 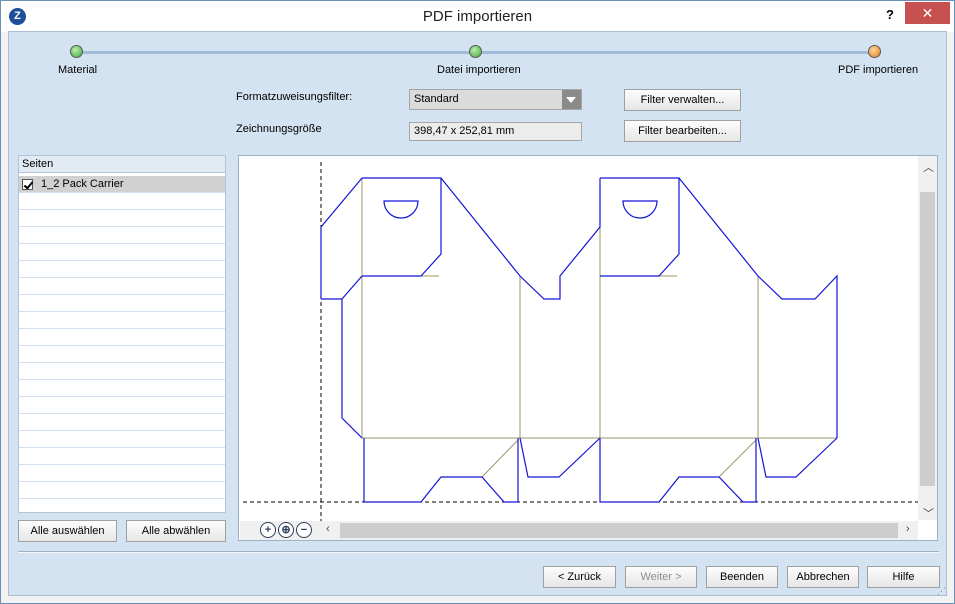 What do you see at coordinates (495, 99) in the screenshot?
I see `format-filter-dropdown: Standard` at bounding box center [495, 99].